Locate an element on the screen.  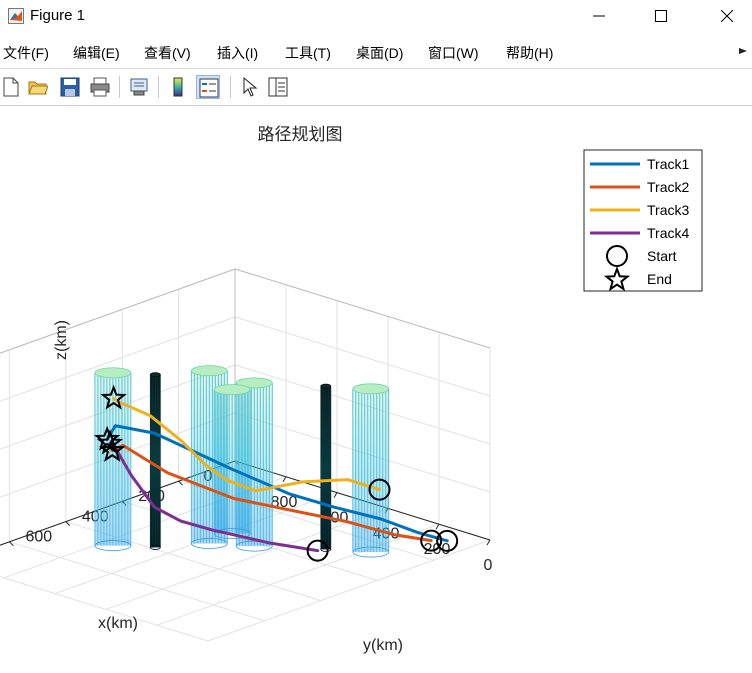
insert-legend-button is located at coordinates (208, 87).